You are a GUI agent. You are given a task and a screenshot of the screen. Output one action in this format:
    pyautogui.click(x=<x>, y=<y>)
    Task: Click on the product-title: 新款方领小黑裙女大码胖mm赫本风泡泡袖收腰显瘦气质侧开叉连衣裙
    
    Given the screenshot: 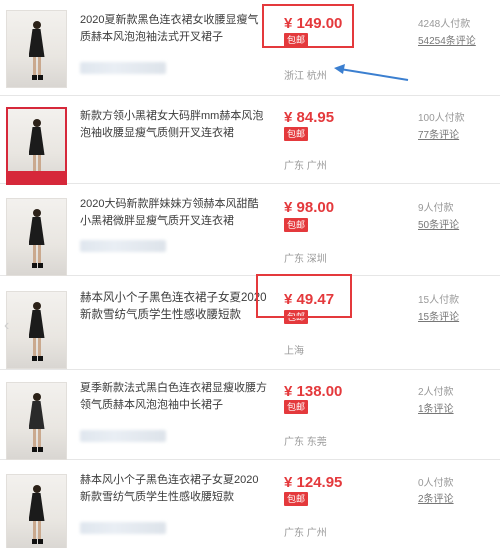 What is the action you would take?
    pyautogui.click(x=174, y=125)
    